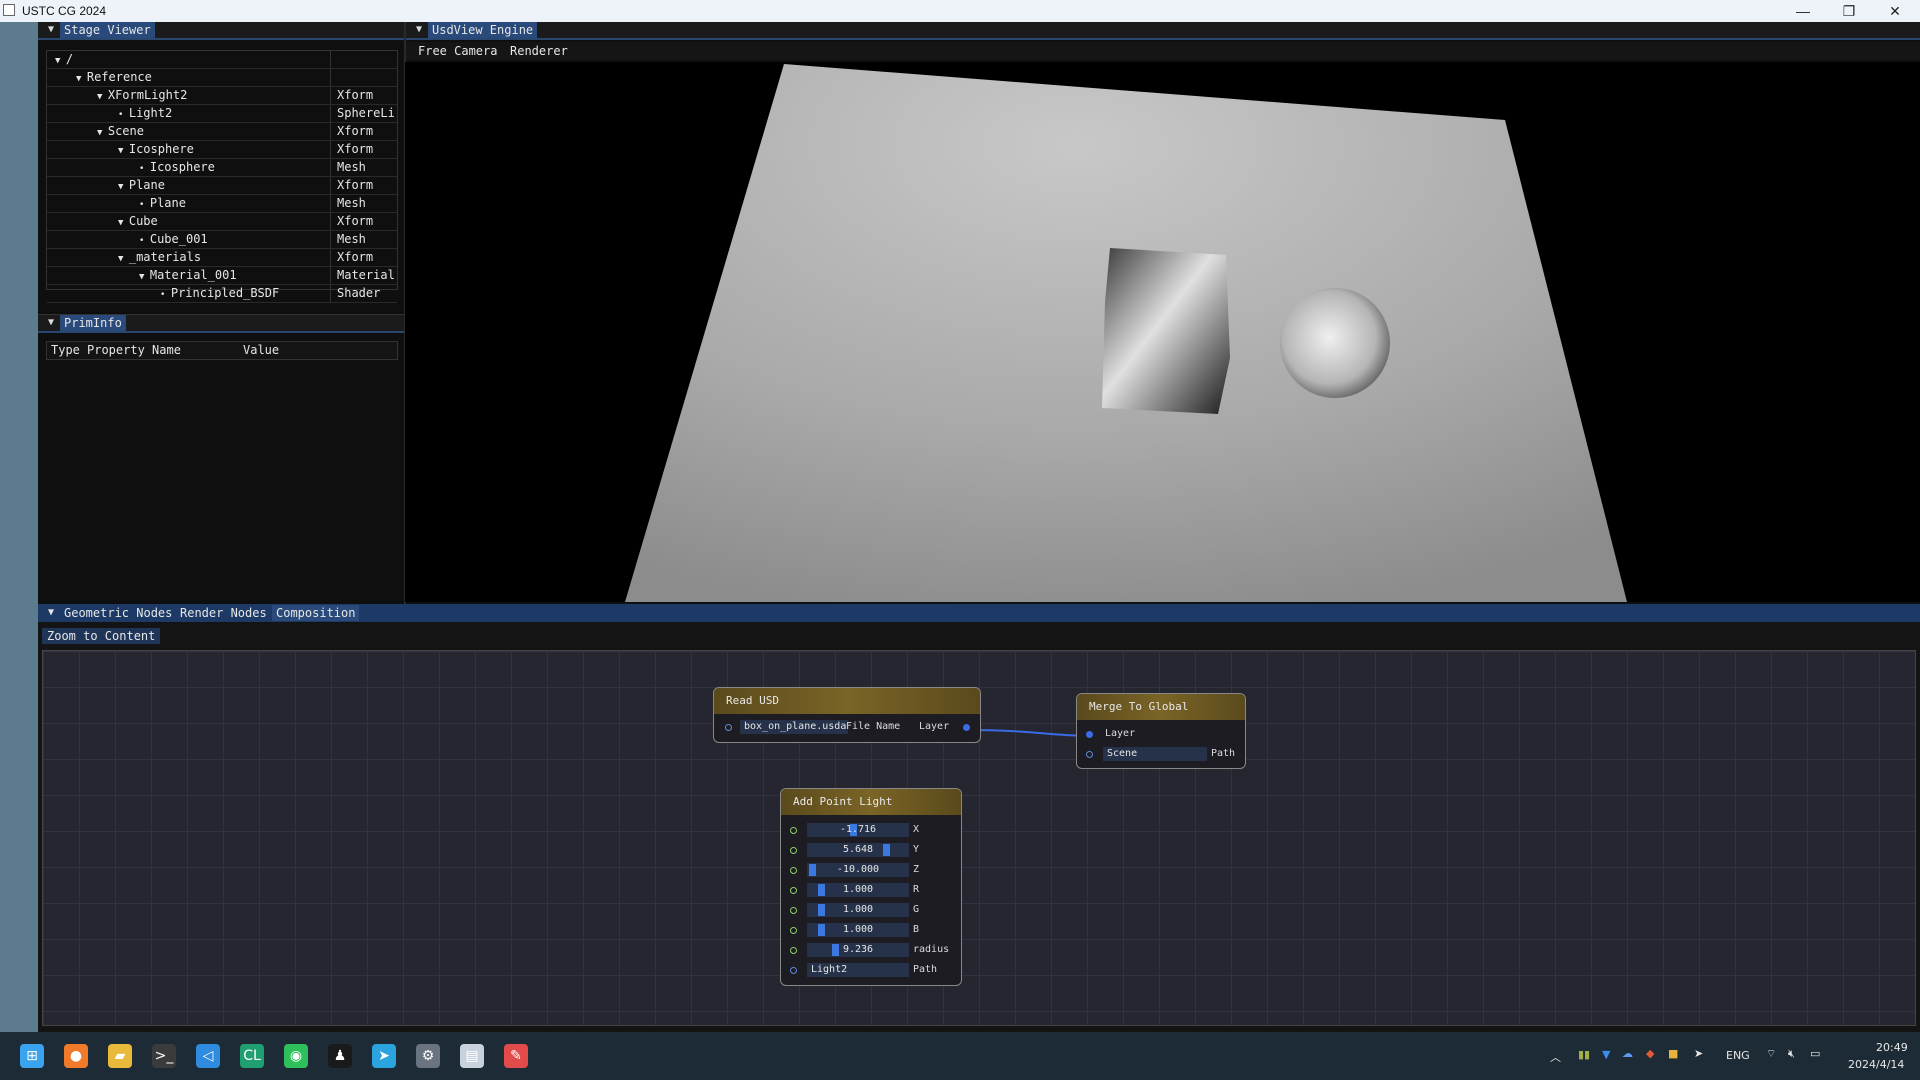  I want to click on tree-row: ▼ _materials Xform, so click(222, 258).